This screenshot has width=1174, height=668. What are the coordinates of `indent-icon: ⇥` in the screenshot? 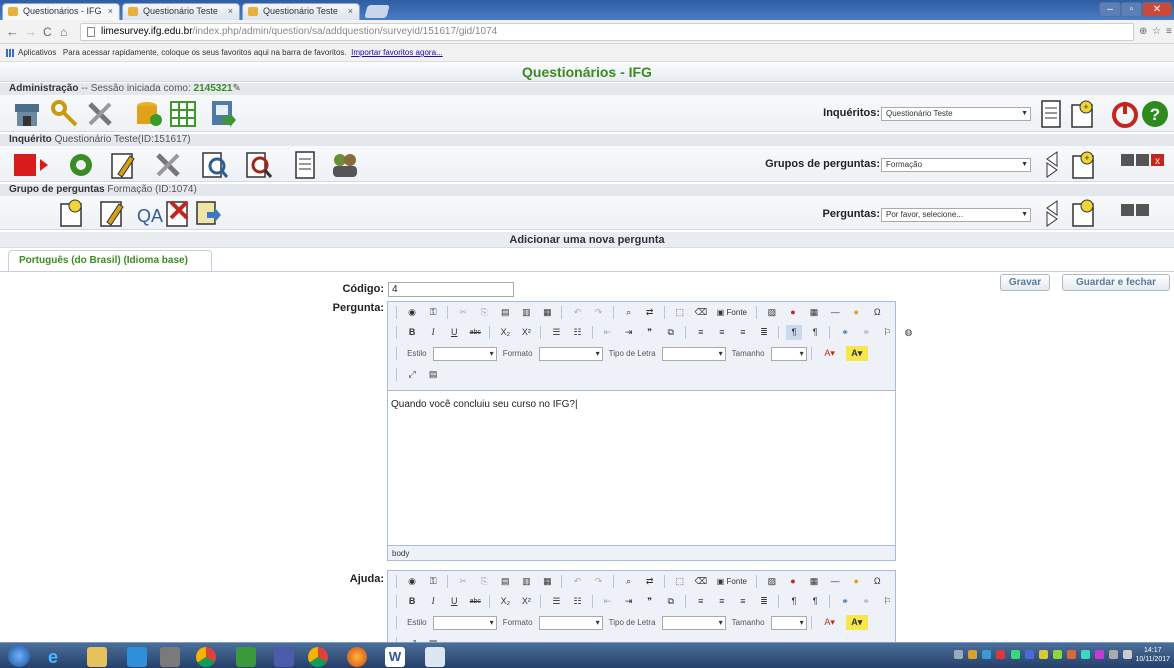 It's located at (629, 601).